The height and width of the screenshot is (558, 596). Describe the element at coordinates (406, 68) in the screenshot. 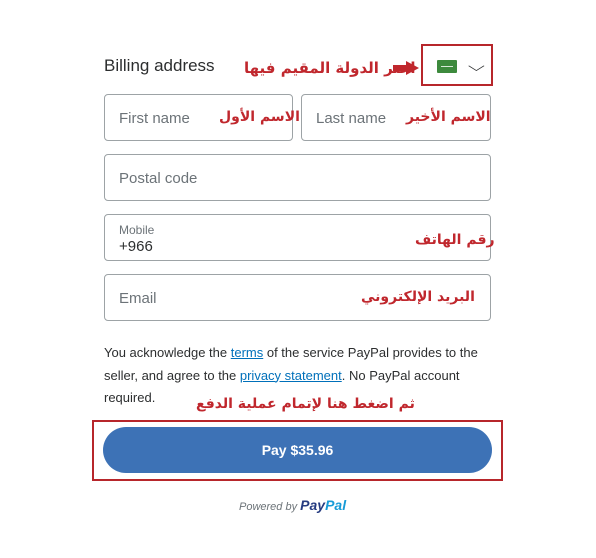

I see `arrow-right-icon` at that location.